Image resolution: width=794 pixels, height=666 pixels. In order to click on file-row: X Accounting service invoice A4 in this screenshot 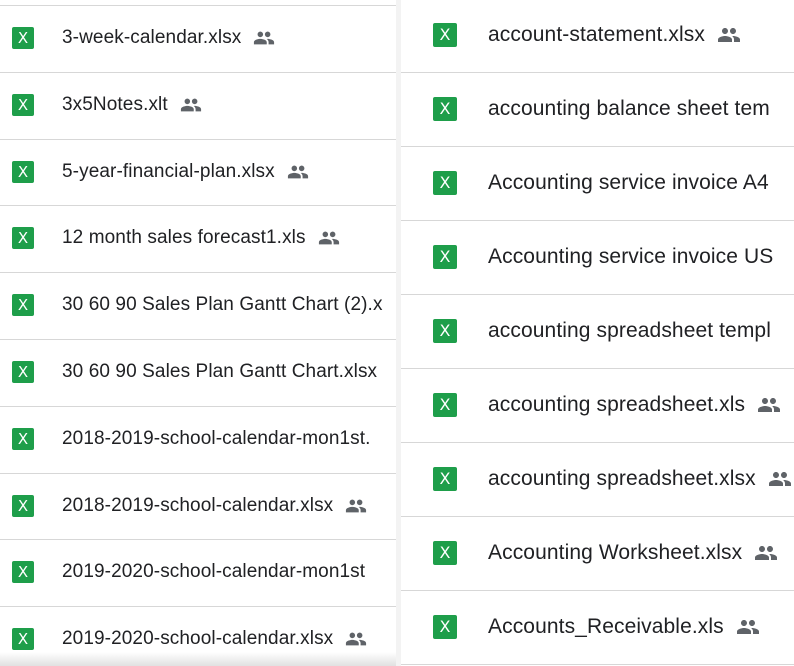, I will do `click(597, 182)`.